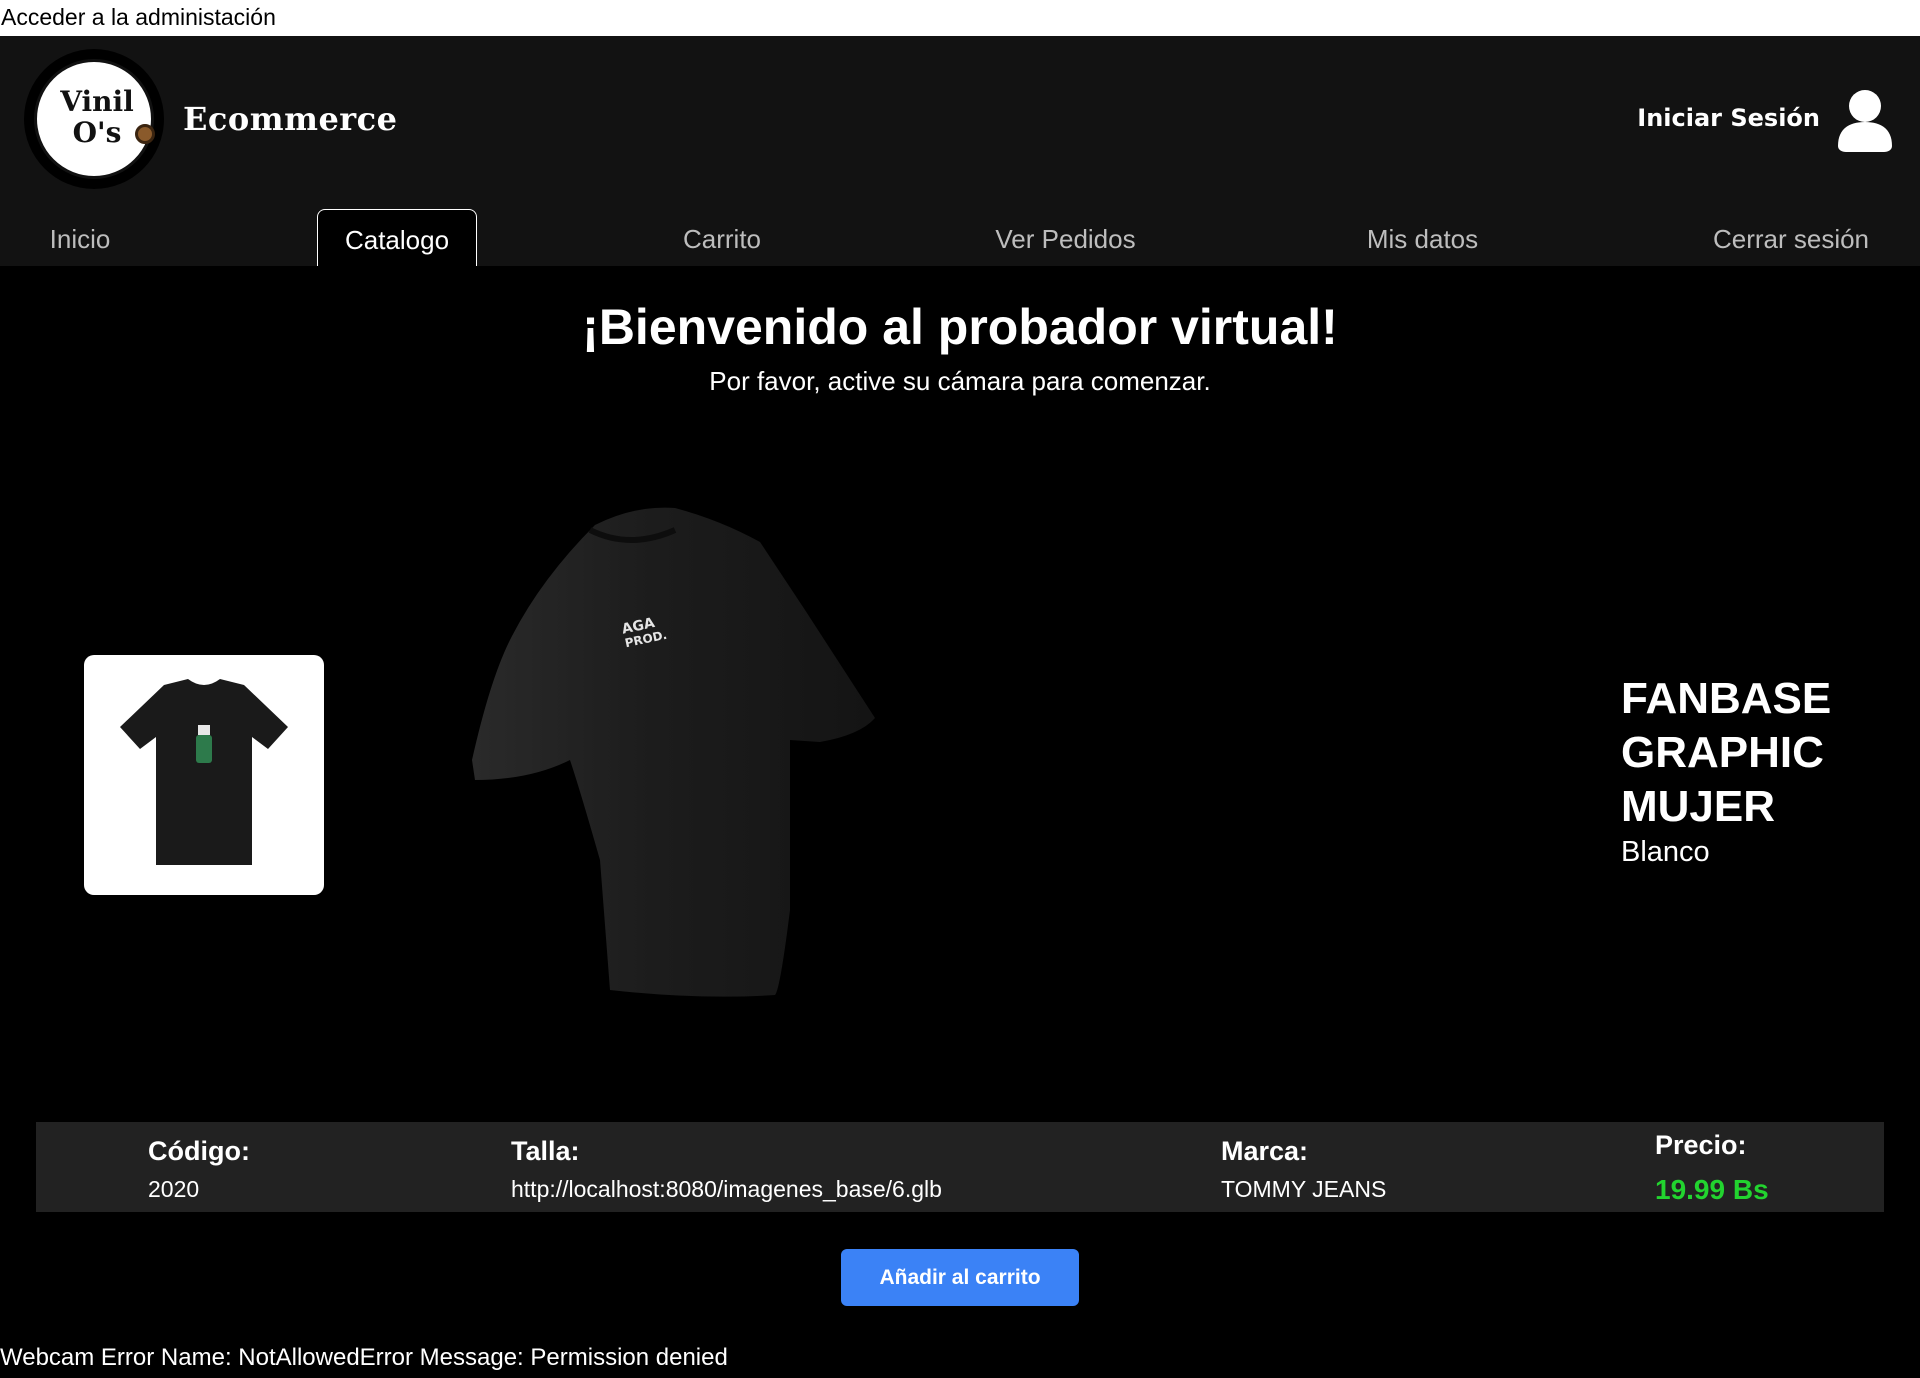 The height and width of the screenshot is (1378, 1920). Describe the element at coordinates (1304, 1189) in the screenshot. I see `brand-value: TOMMY JEANS` at that location.